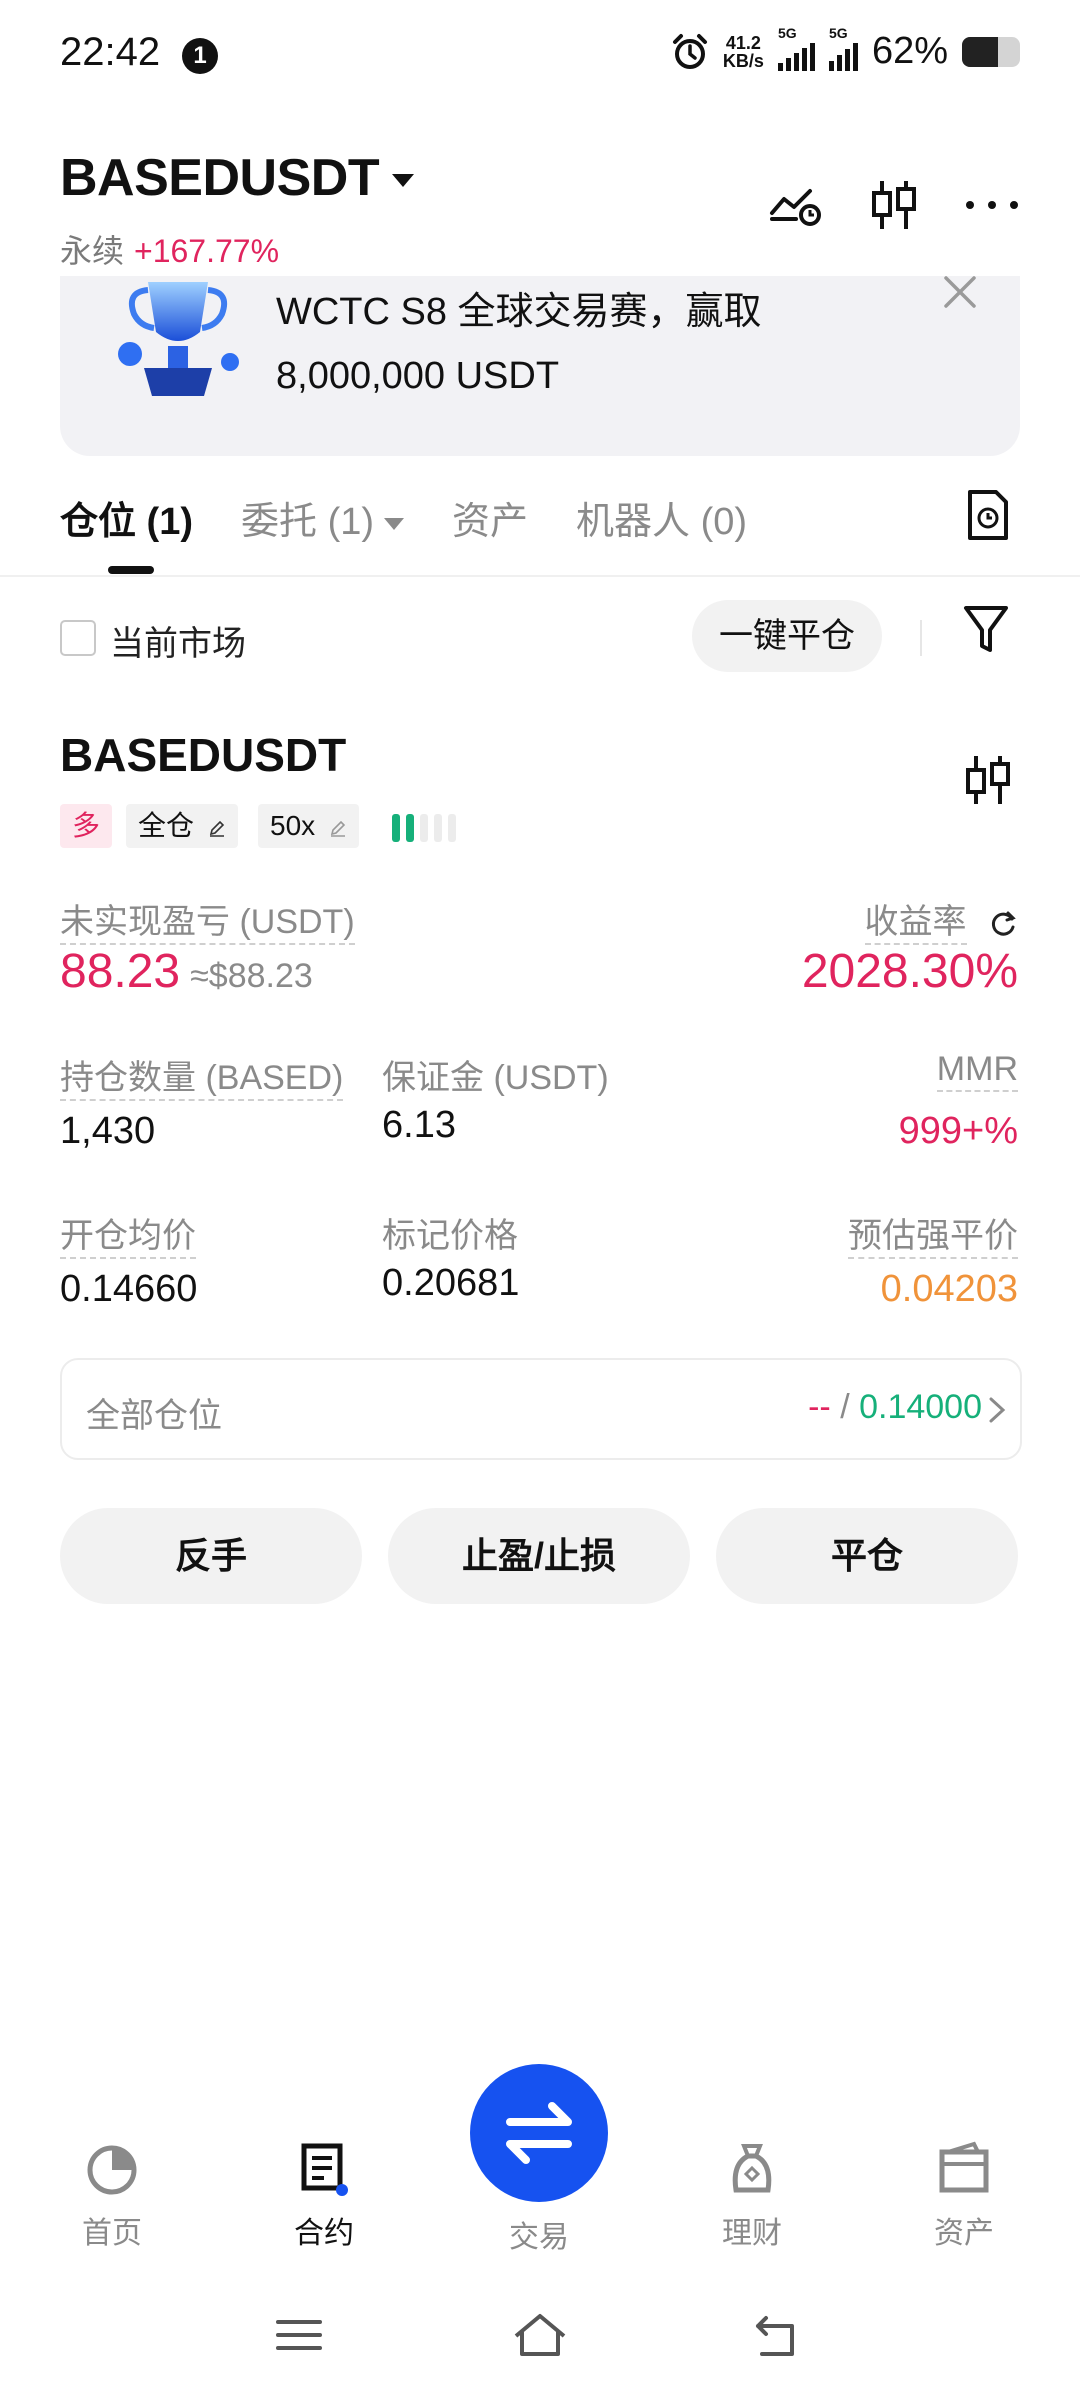 The image size is (1080, 2400). I want to click on active-tab-indicator, so click(131, 570).